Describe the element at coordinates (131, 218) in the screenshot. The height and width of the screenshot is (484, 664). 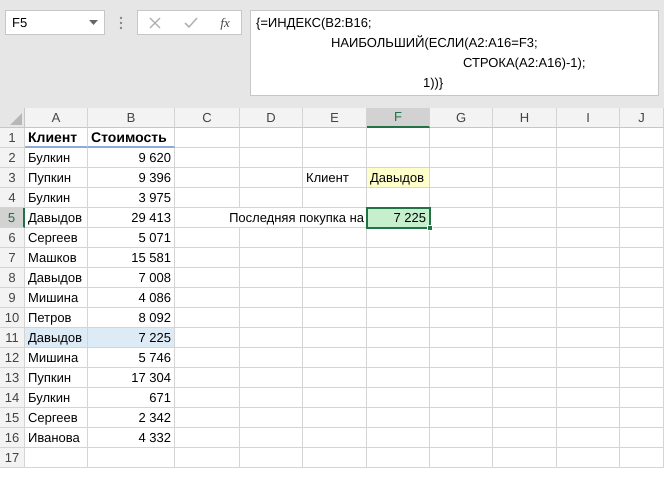
I see `table-cell: 29 413` at that location.